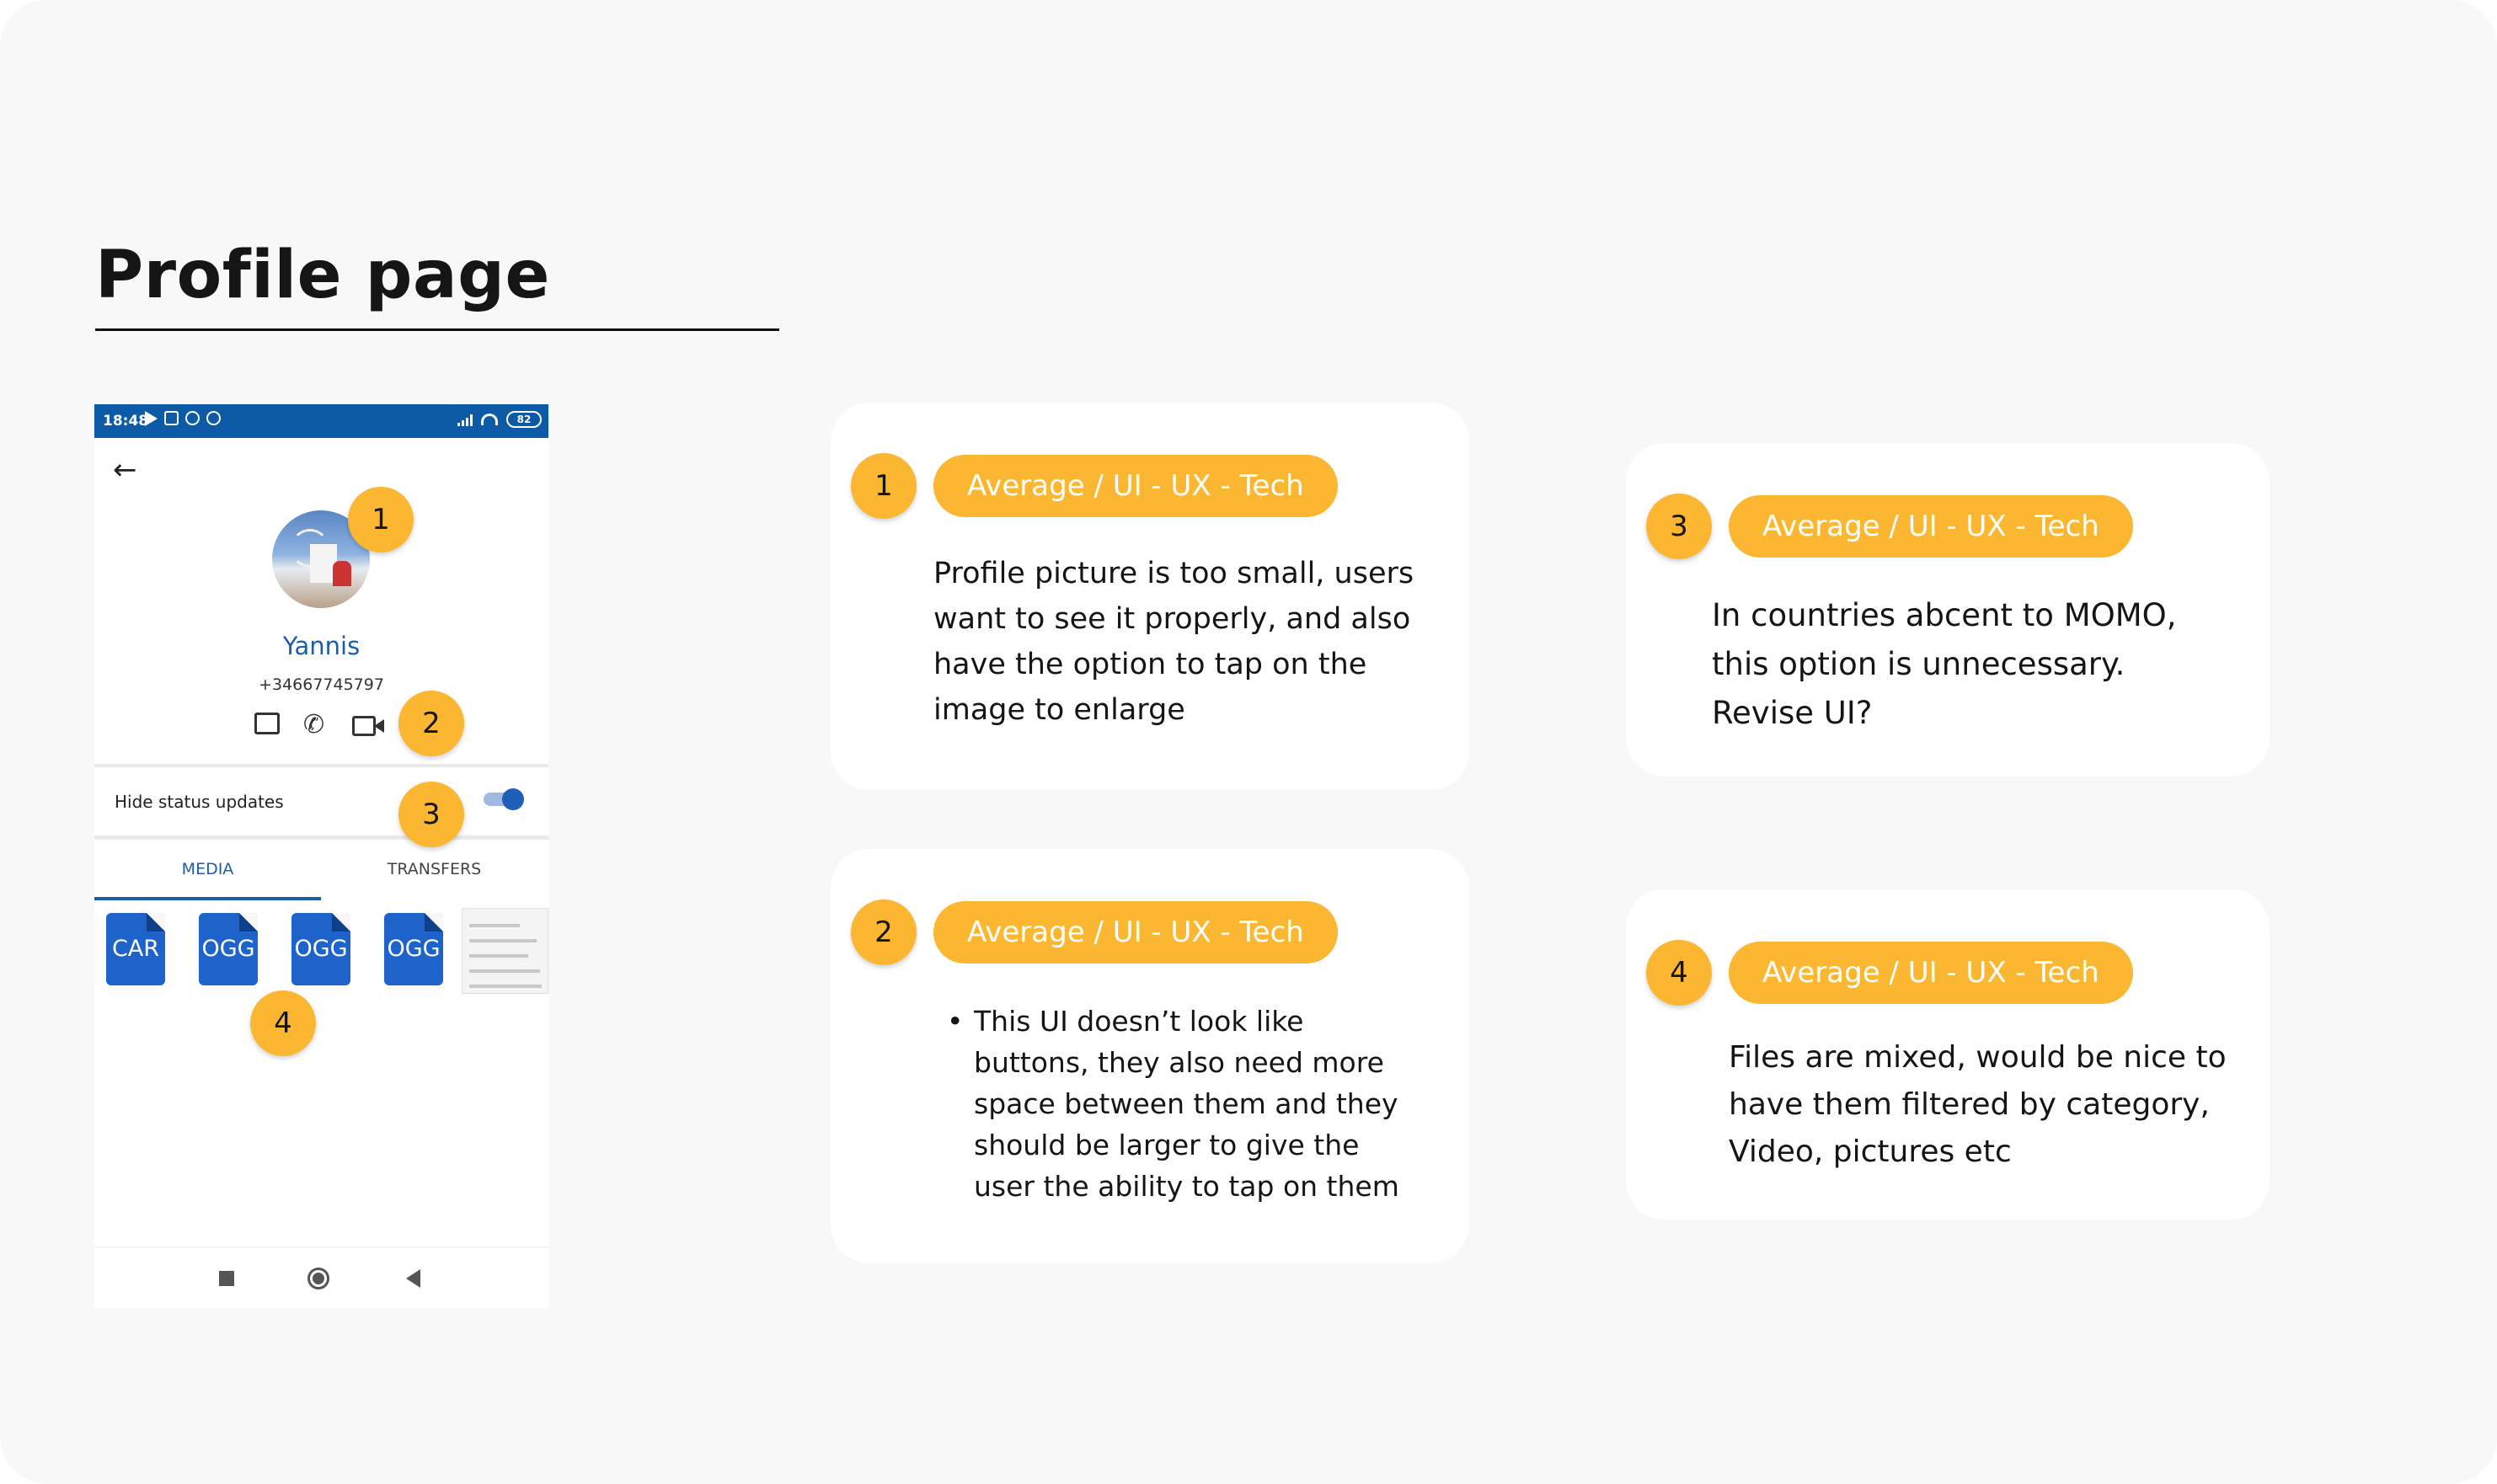 Image resolution: width=2497 pixels, height=1484 pixels. I want to click on tab-underline, so click(207, 899).